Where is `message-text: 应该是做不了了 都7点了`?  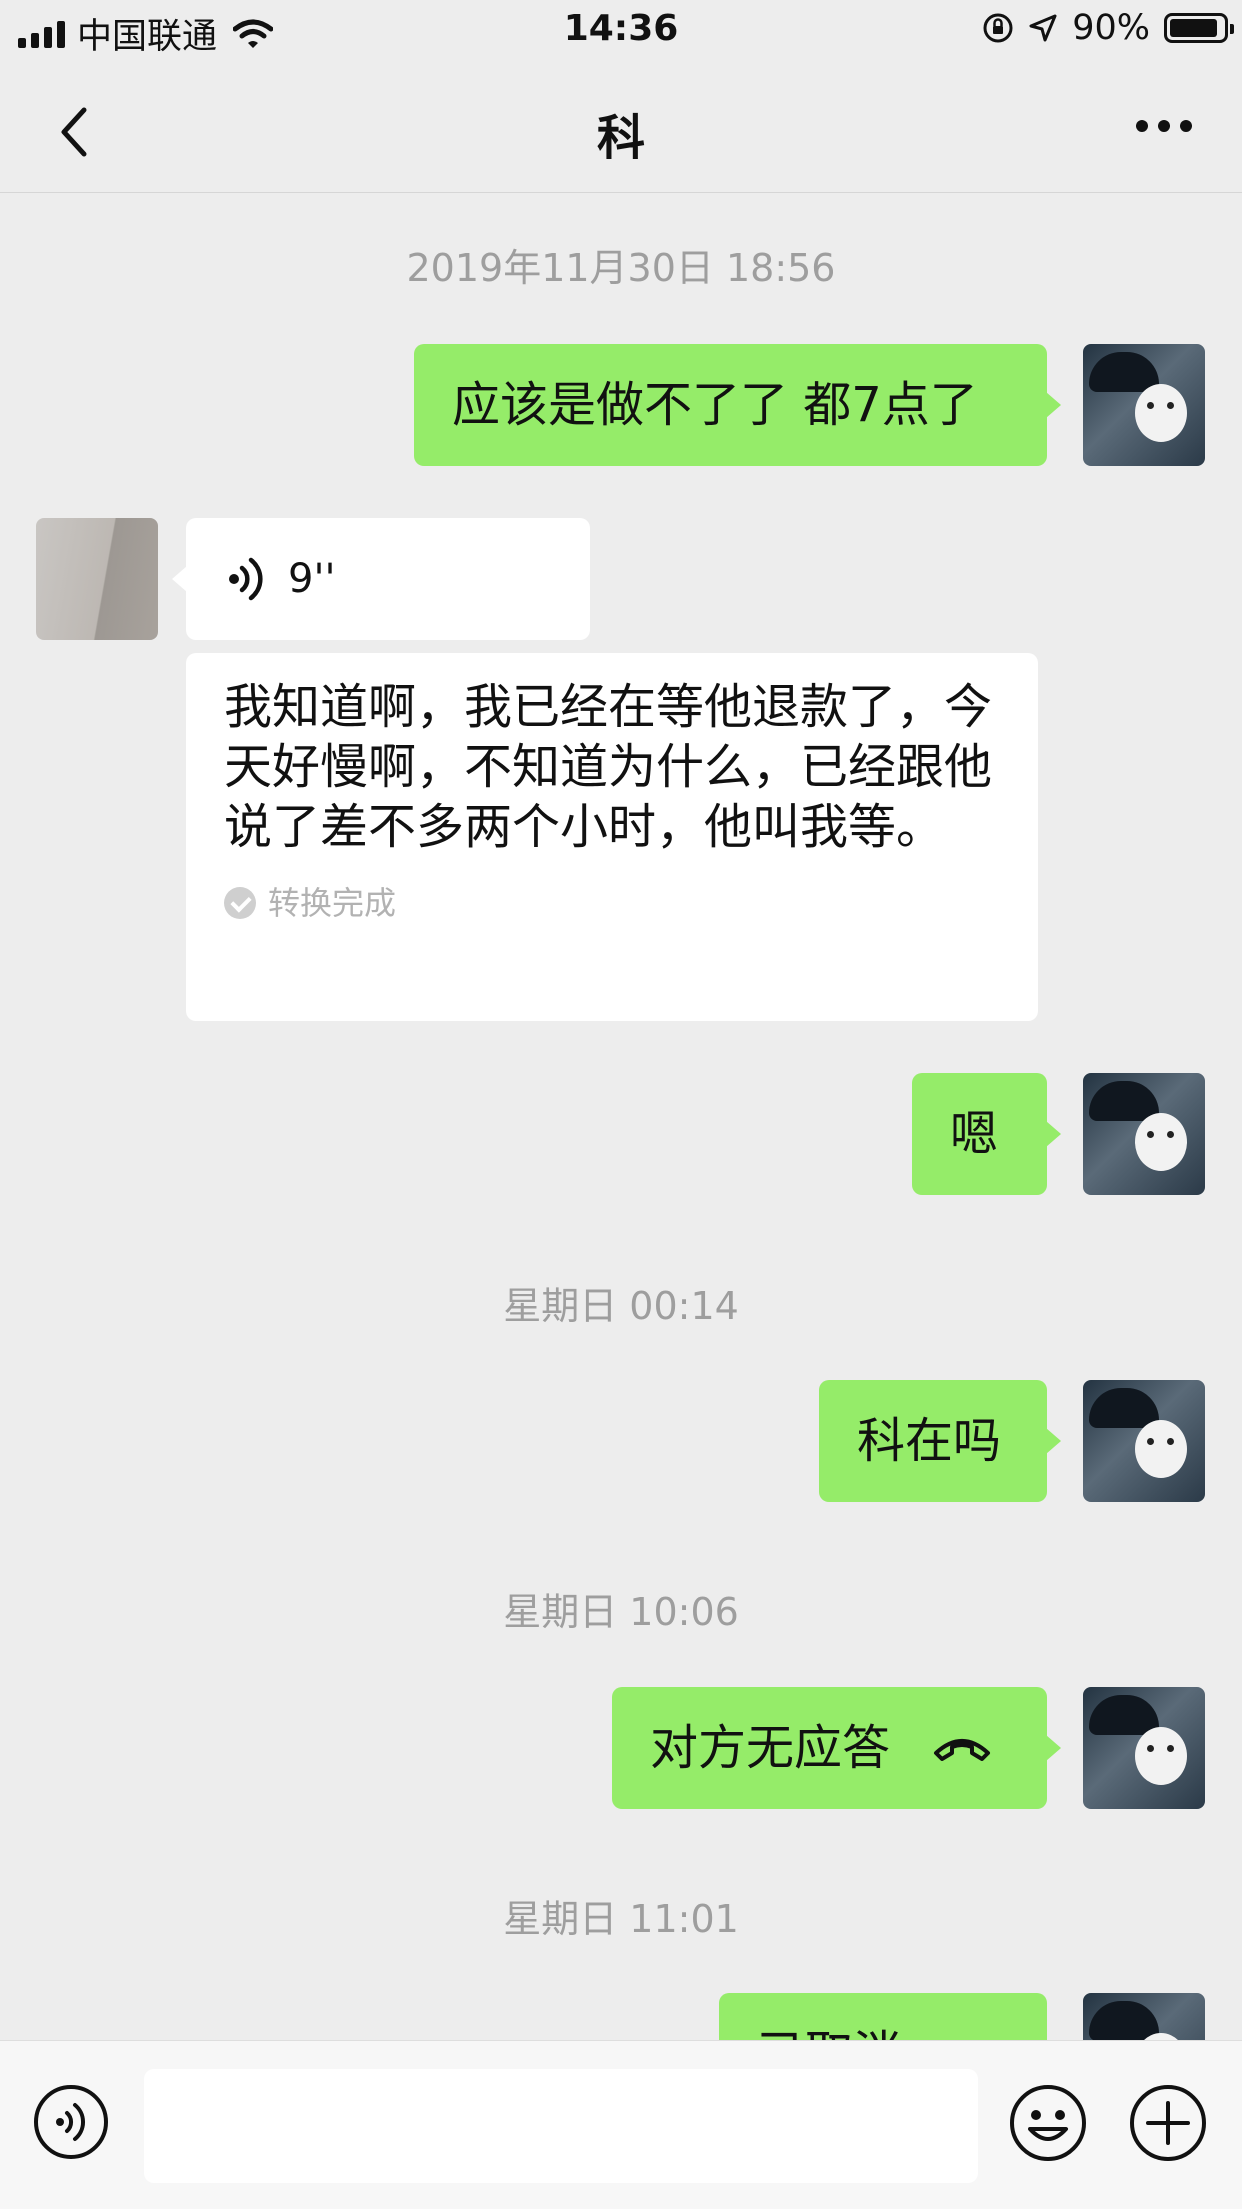 message-text: 应该是做不了了 都7点了 is located at coordinates (715, 405).